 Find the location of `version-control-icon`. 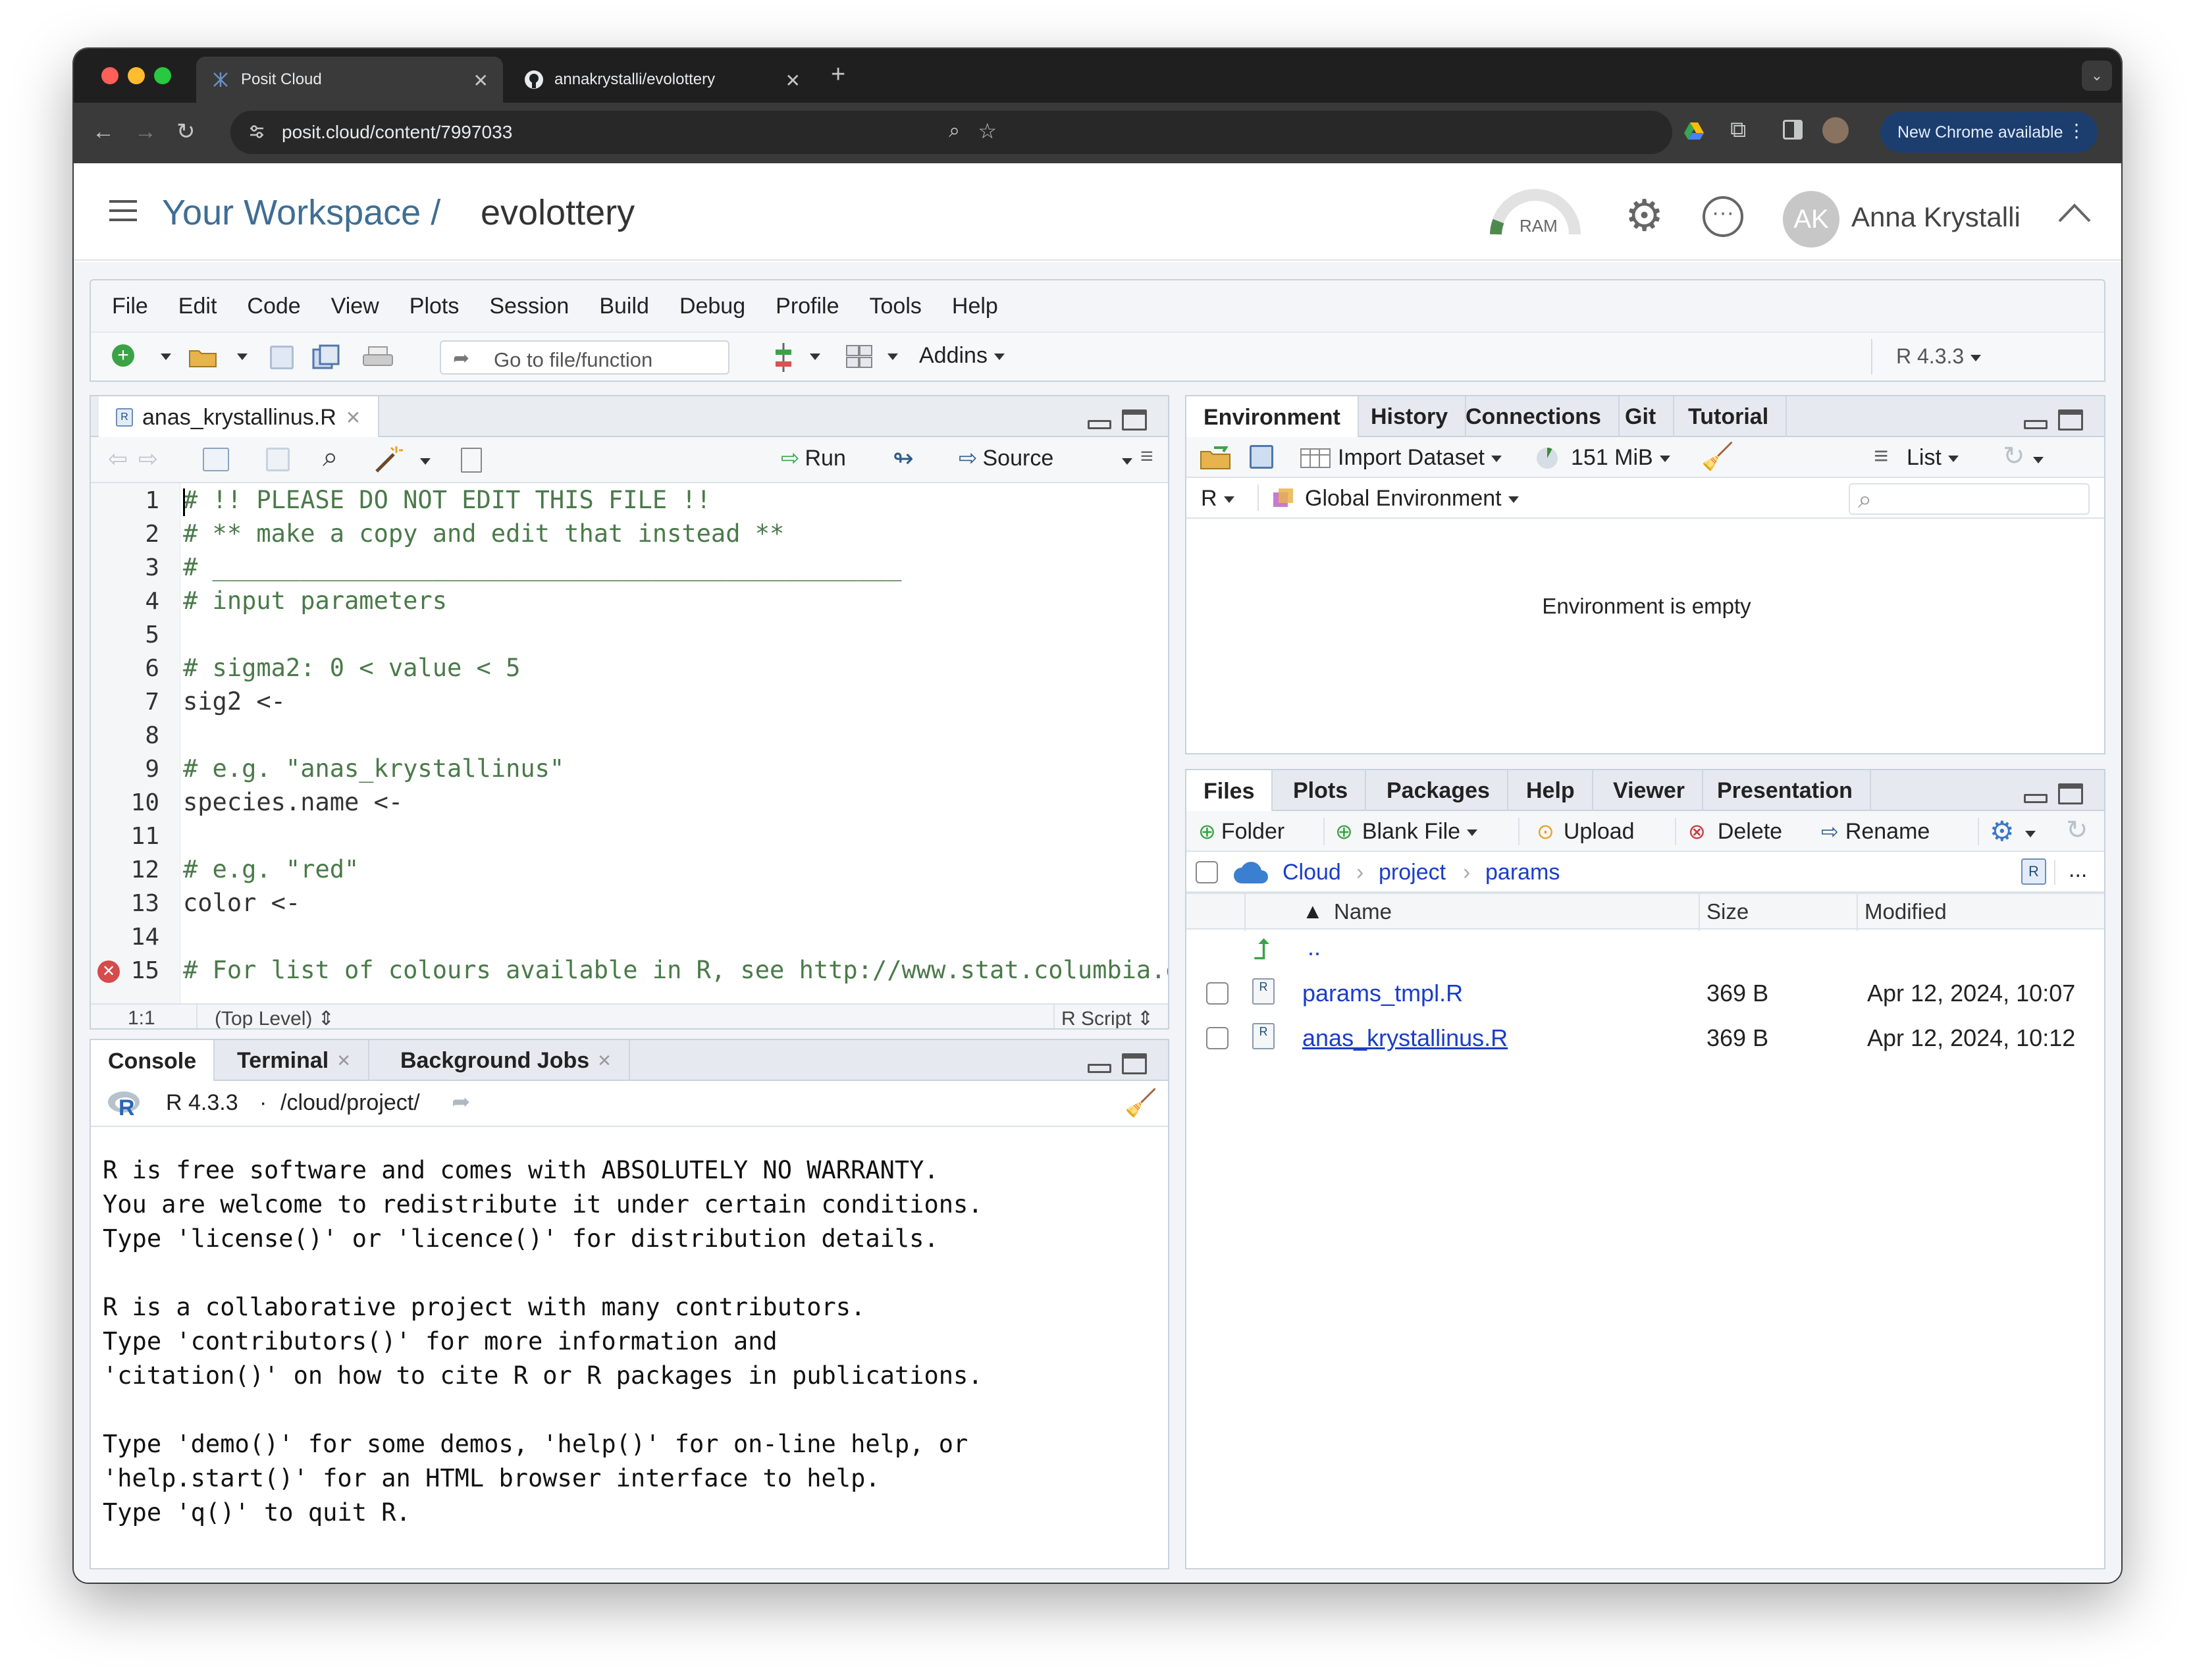

version-control-icon is located at coordinates (784, 357).